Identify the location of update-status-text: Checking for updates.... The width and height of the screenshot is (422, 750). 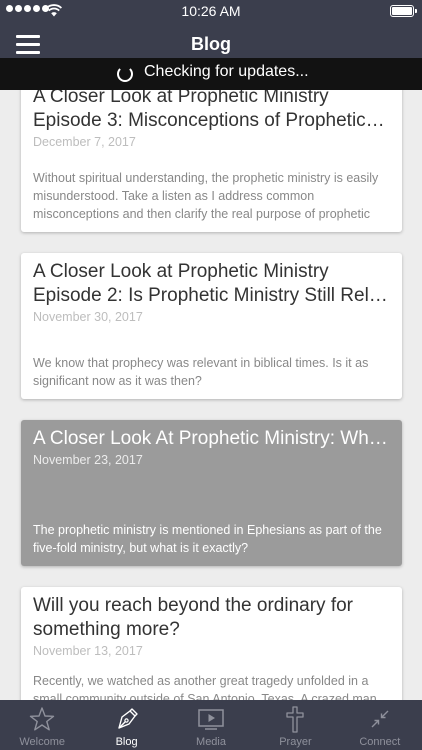
(226, 71).